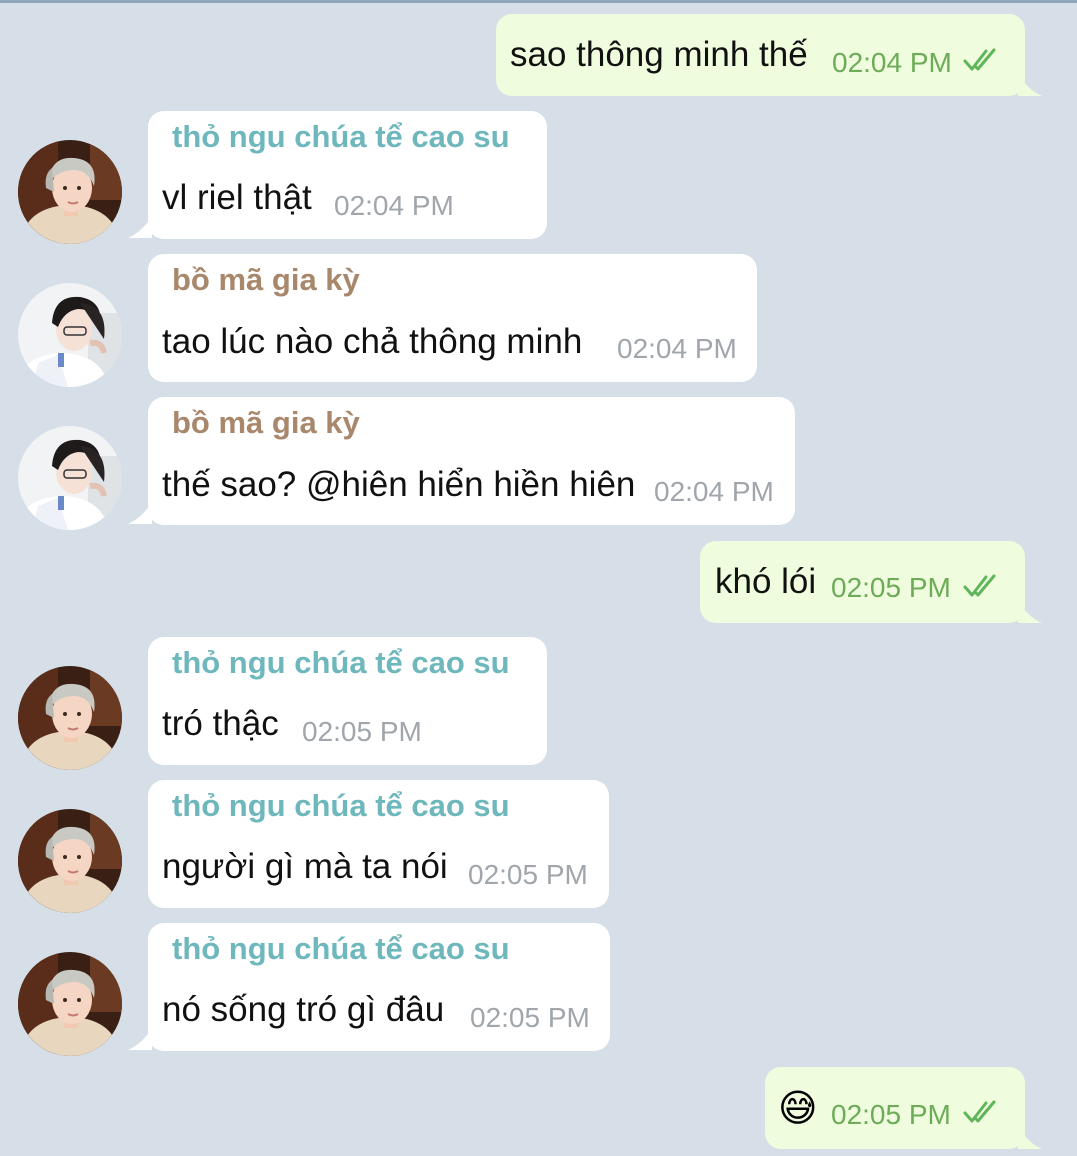 The width and height of the screenshot is (1077, 1156). I want to click on message-text: nó sống tró gì đâu, so click(303, 1009).